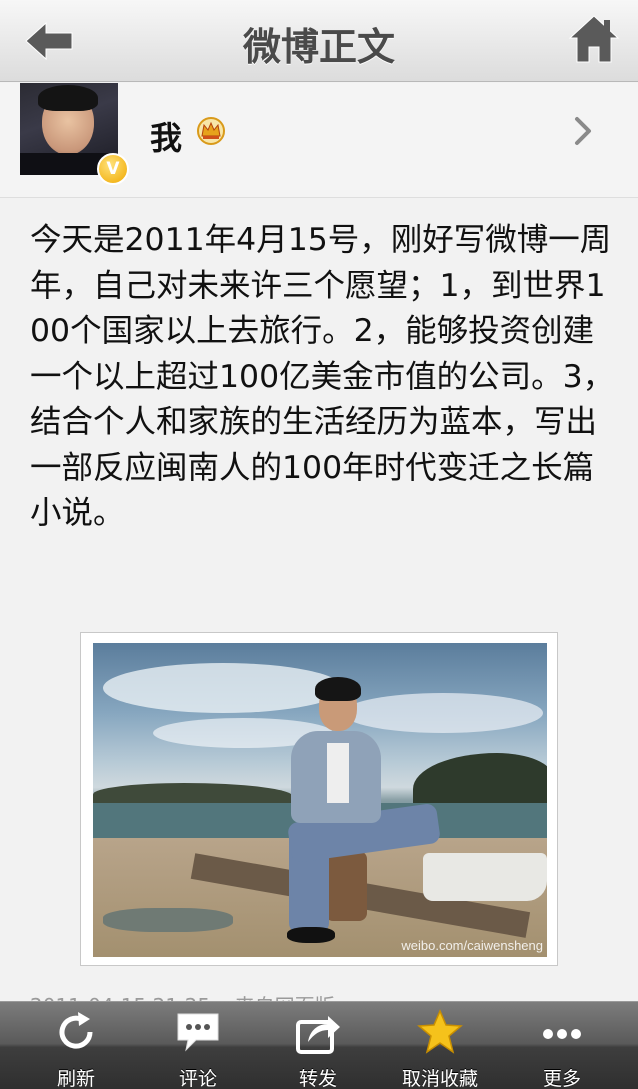 Image resolution: width=638 pixels, height=1089 pixels. What do you see at coordinates (76, 1030) in the screenshot?
I see `refresh-icon` at bounding box center [76, 1030].